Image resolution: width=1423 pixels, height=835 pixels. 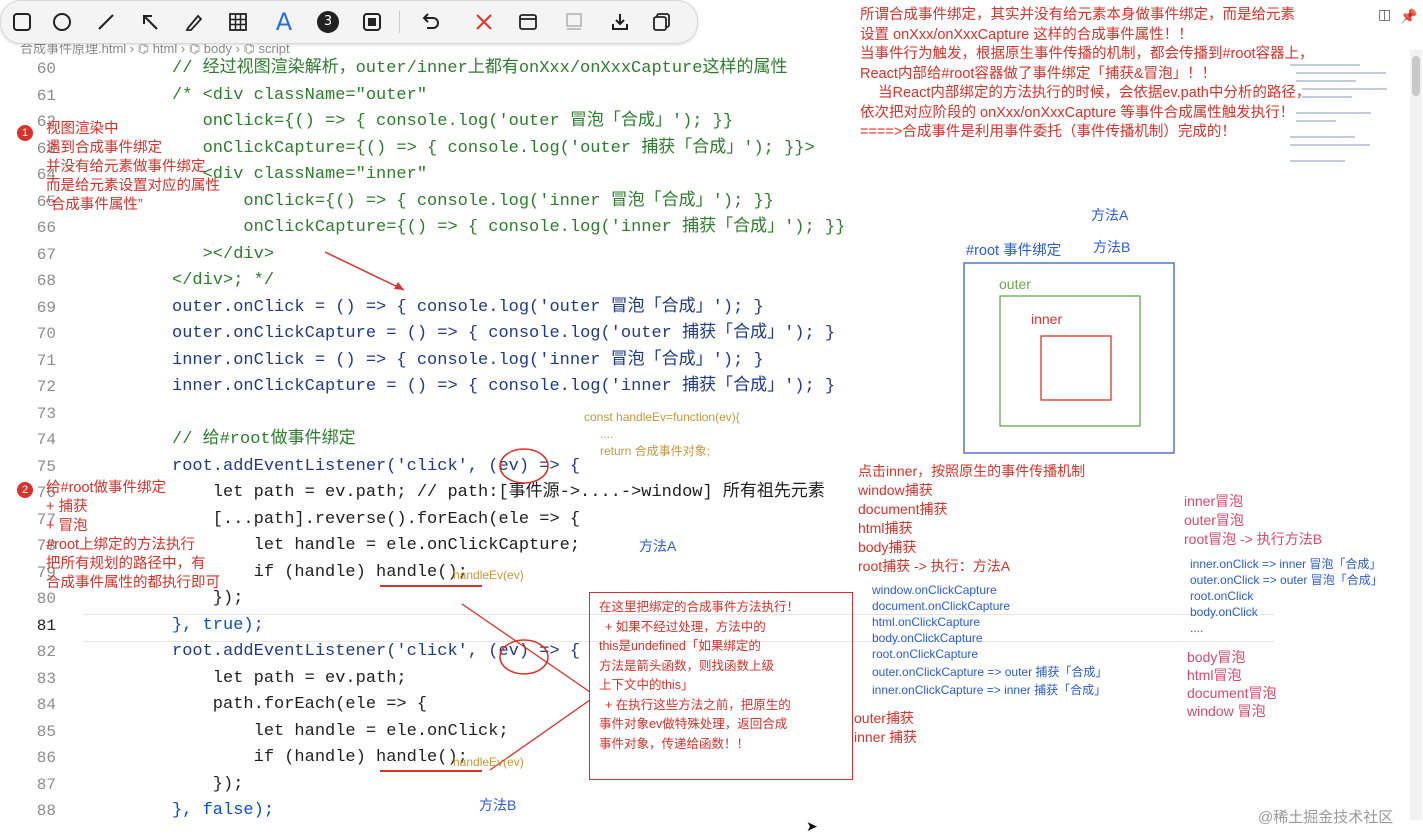 I want to click on annotation-line: + 冒泡, so click(x=67, y=526).